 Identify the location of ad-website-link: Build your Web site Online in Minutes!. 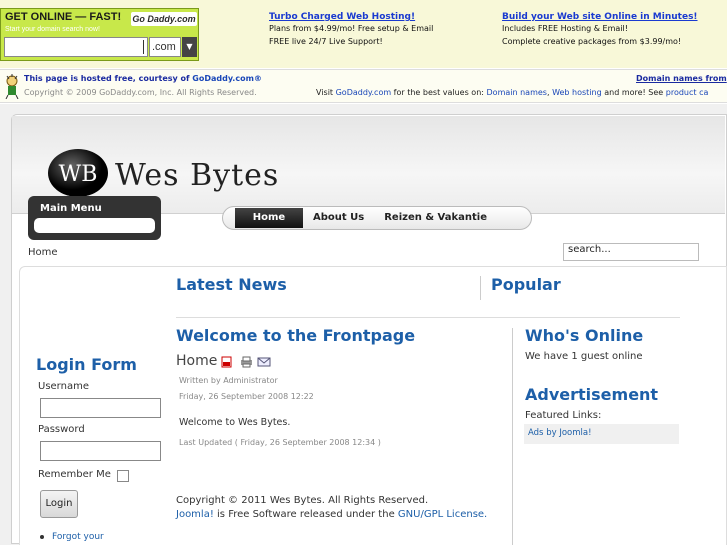
(600, 17).